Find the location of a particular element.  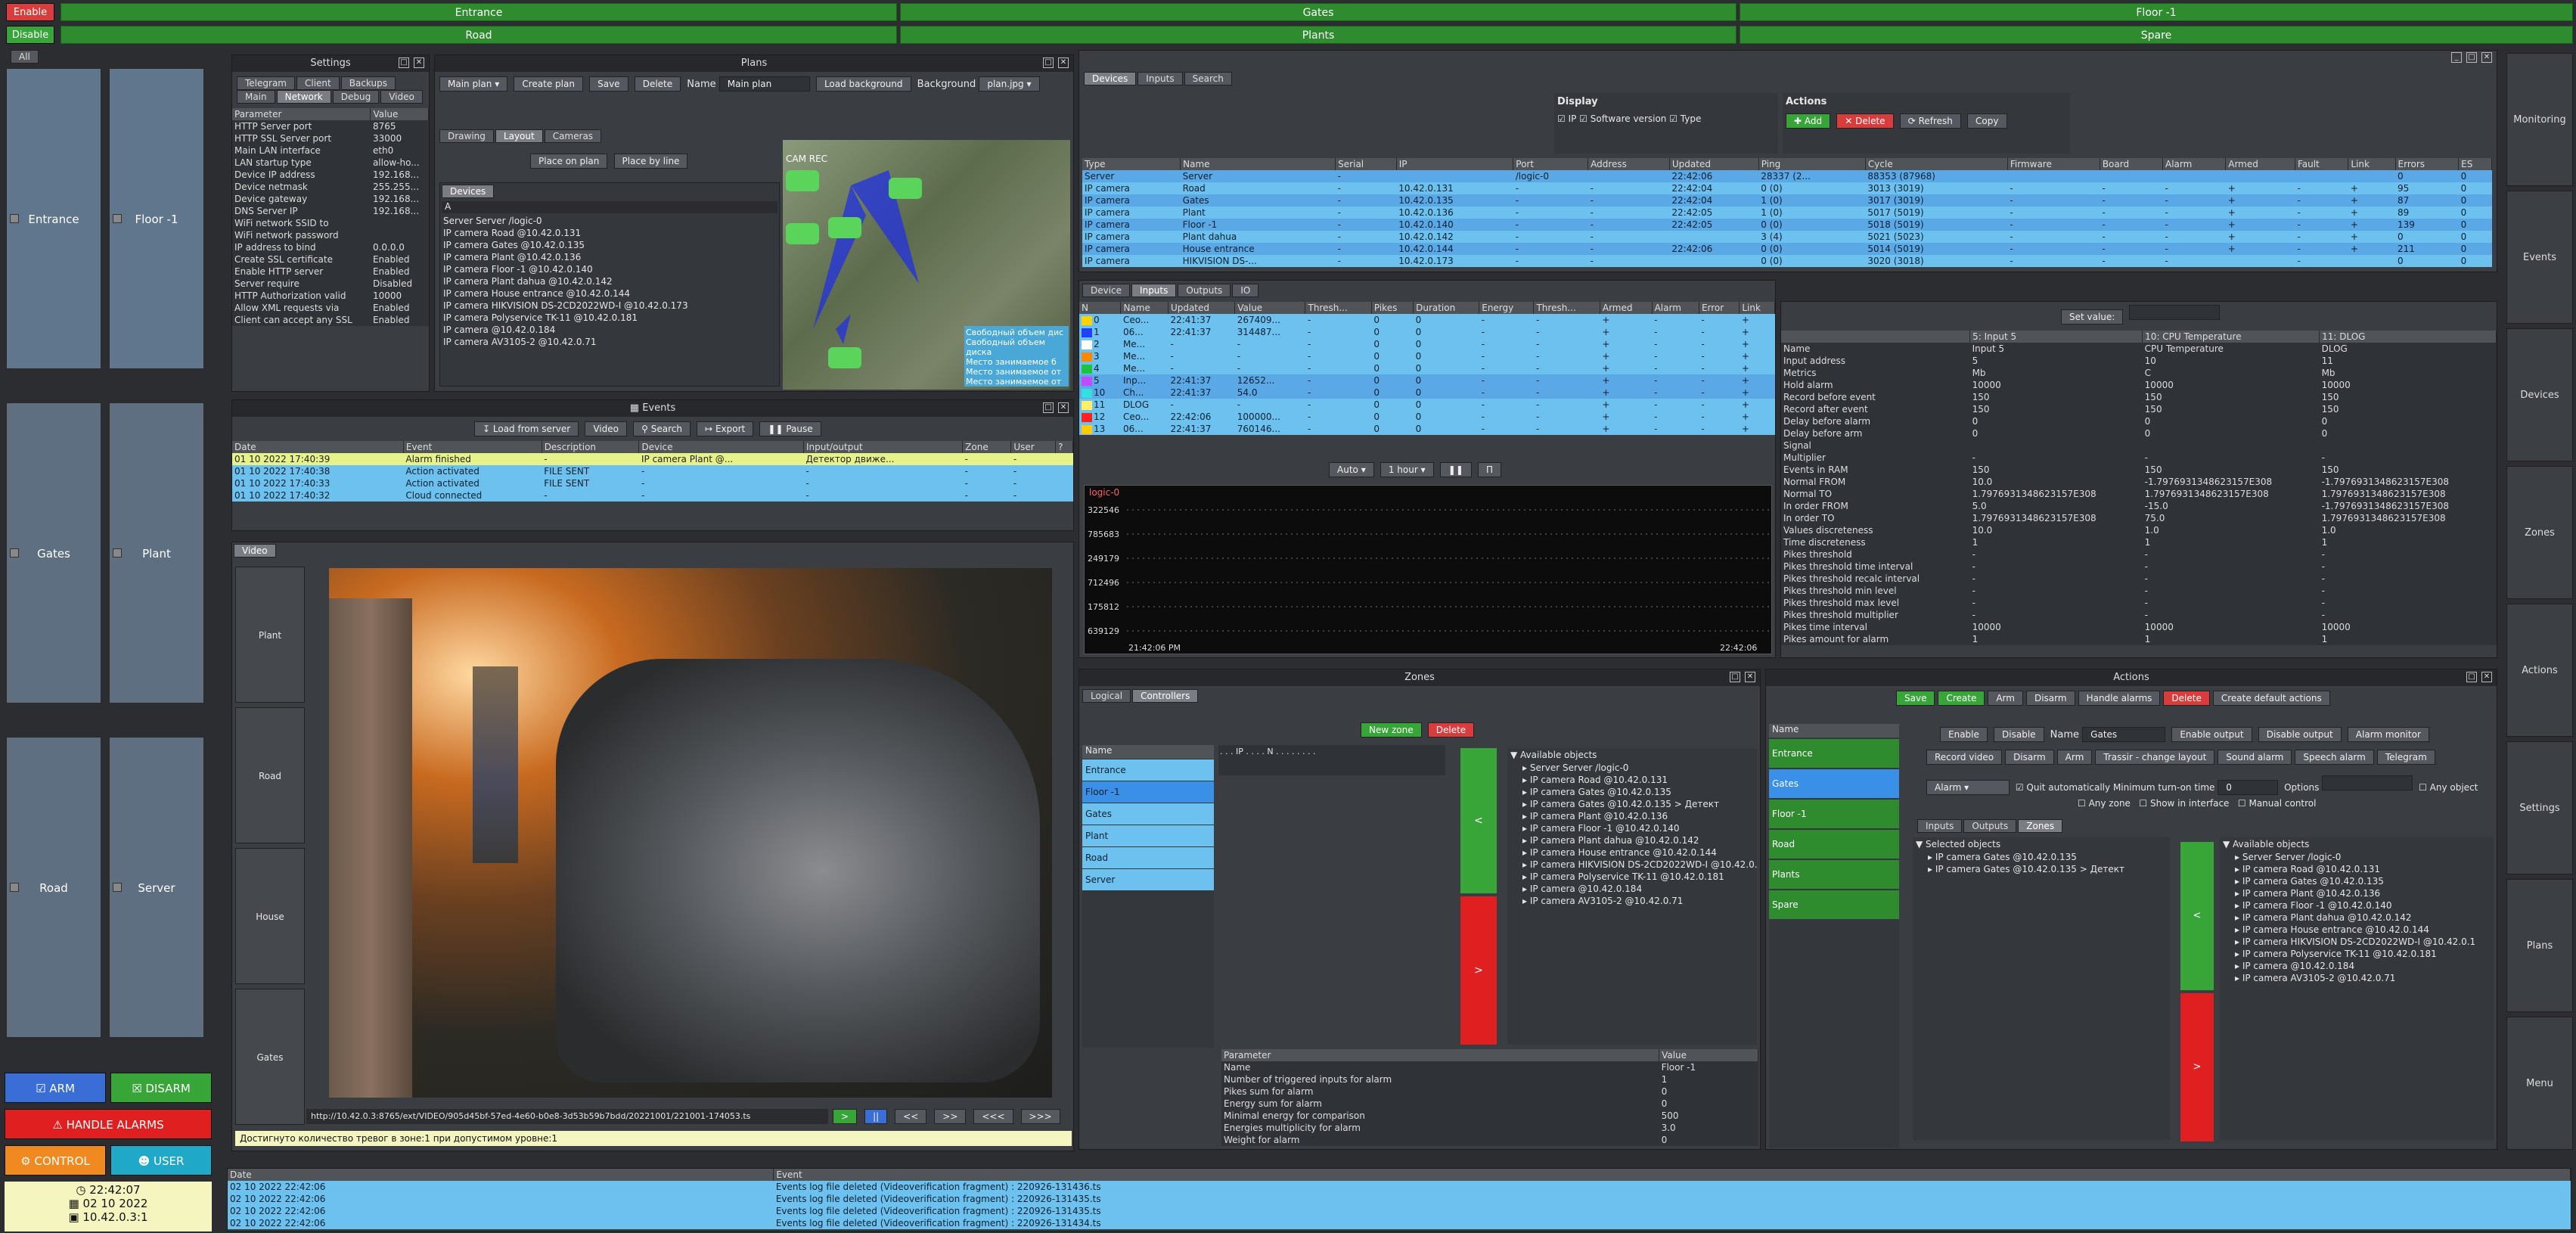

pause-button: ❚❚ Pause is located at coordinates (790, 428).